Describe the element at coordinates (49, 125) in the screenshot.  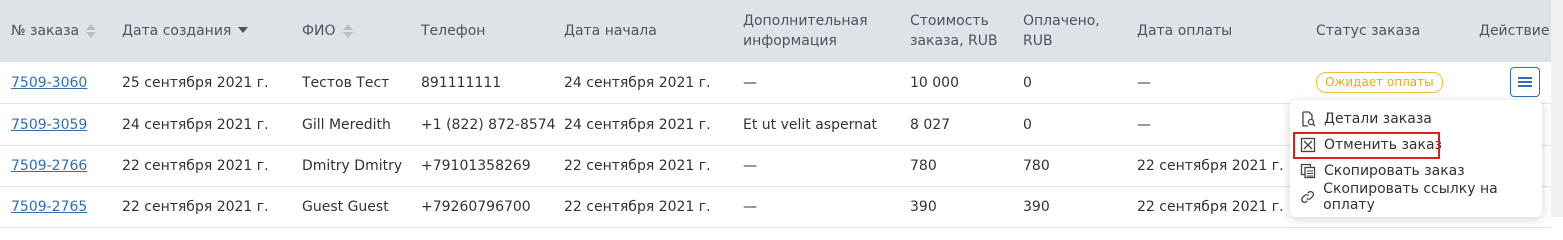
I see `order-link: 7509-3059` at that location.